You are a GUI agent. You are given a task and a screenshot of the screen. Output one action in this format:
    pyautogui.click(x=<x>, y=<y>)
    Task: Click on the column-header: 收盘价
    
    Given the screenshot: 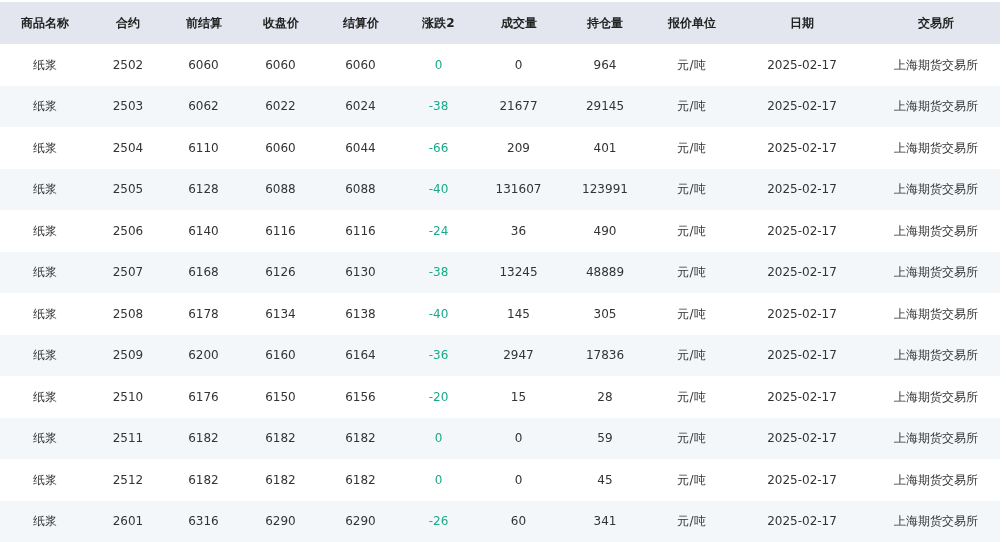 What is the action you would take?
    pyautogui.click(x=280, y=23)
    